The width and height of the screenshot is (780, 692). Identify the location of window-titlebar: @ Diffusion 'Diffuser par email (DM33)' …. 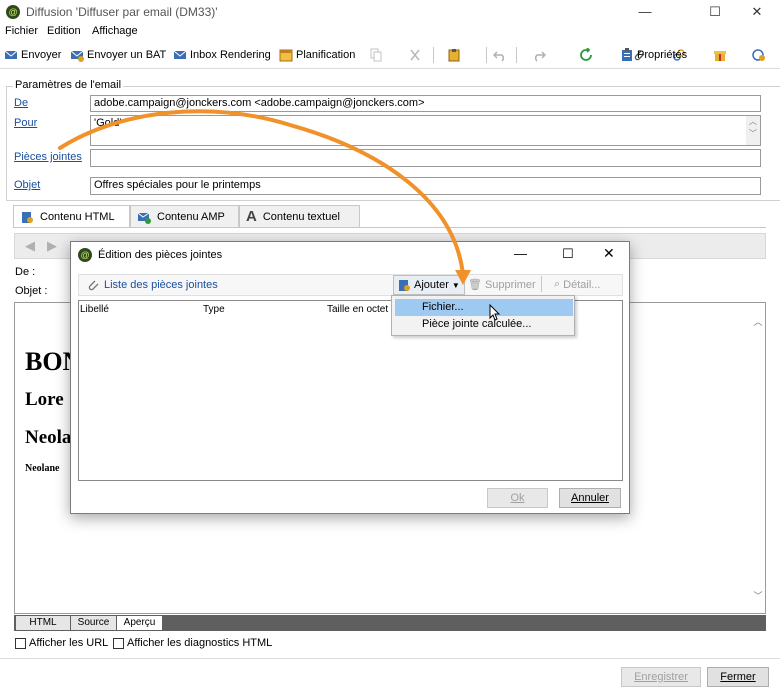
(390, 12).